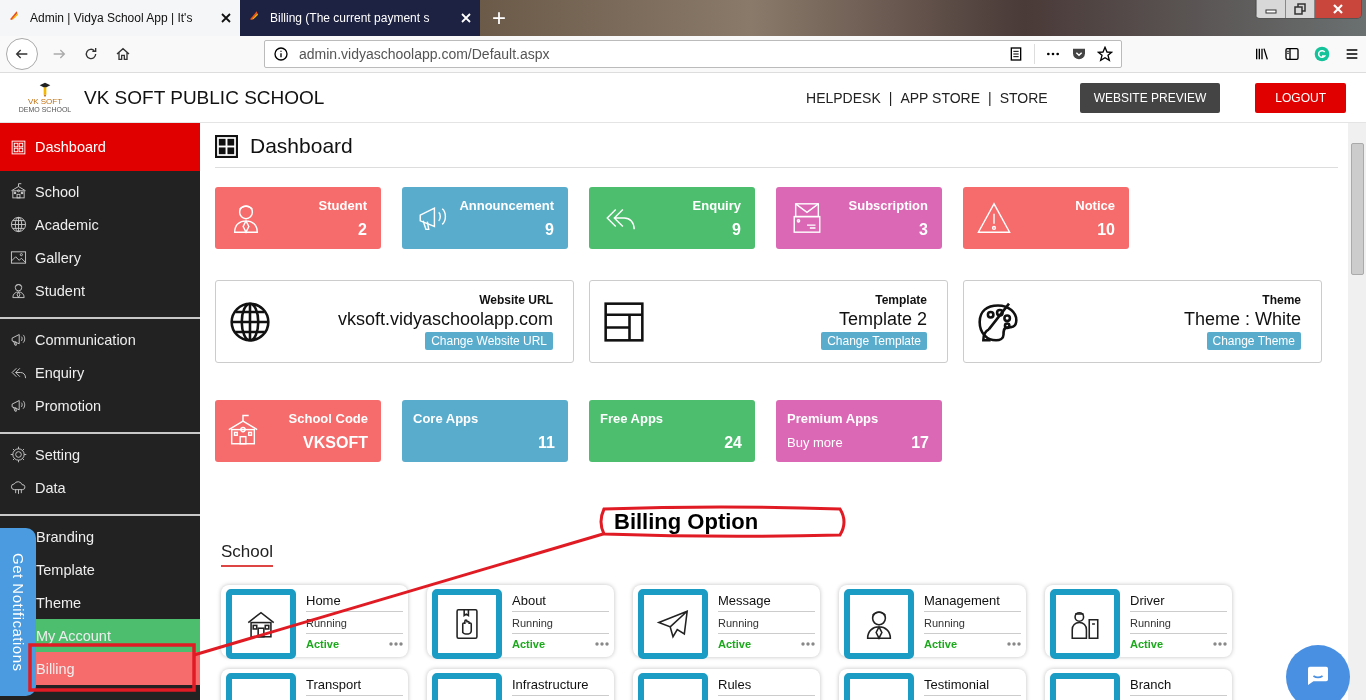 Image resolution: width=1366 pixels, height=700 pixels. Describe the element at coordinates (972, 686) in the screenshot. I see `app-name: Testimonial` at that location.